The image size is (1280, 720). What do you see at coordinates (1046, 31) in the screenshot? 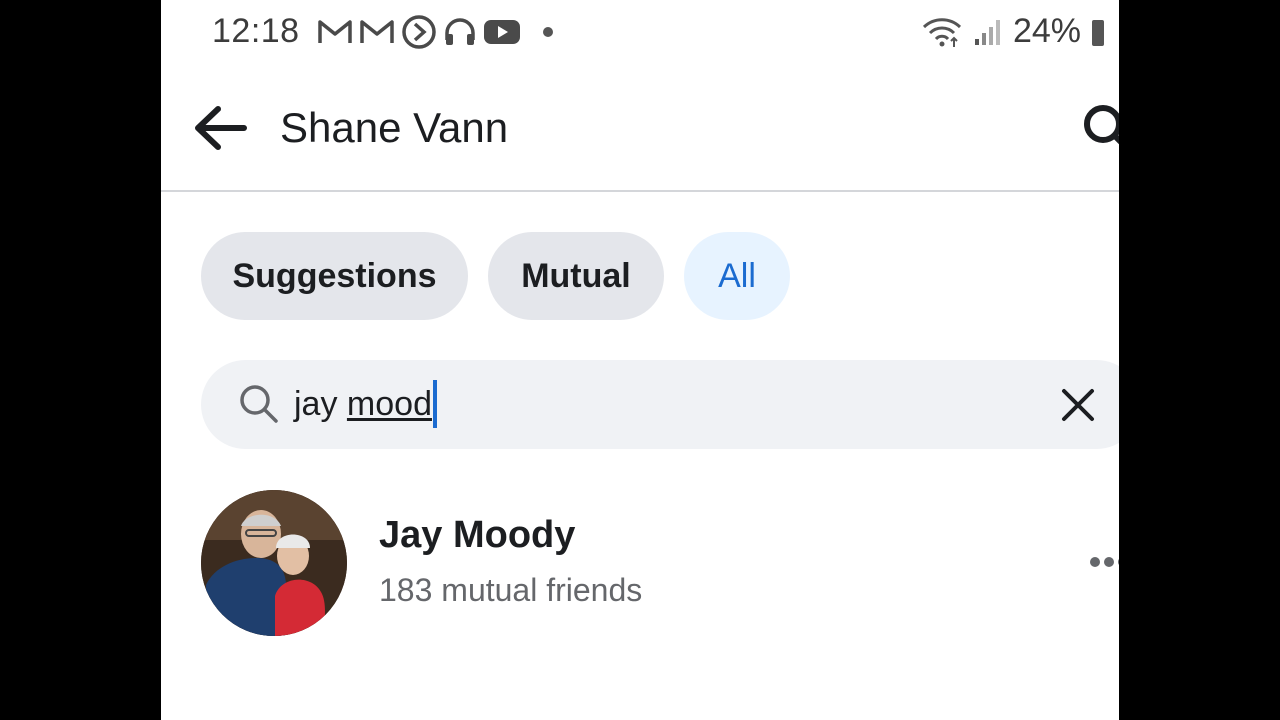
I see `battery-percentage: 24%` at bounding box center [1046, 31].